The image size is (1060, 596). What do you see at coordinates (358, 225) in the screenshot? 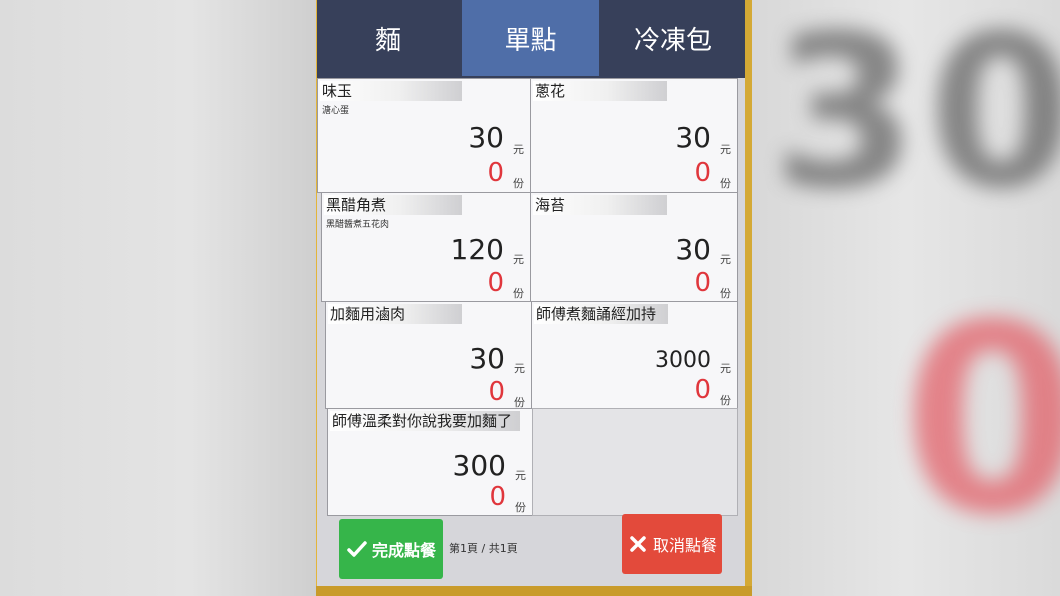
I see `item-description: 黑醋醬煮五花肉` at bounding box center [358, 225].